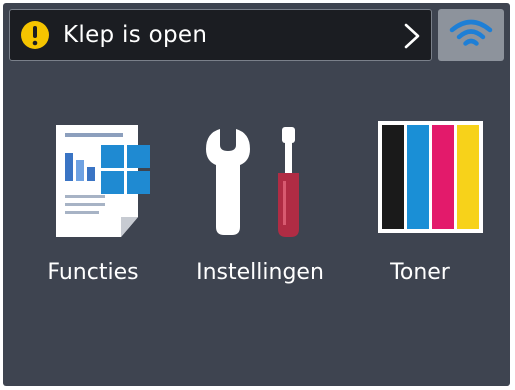  I want to click on tools-wrench-screwdriver-icon, so click(252, 182).